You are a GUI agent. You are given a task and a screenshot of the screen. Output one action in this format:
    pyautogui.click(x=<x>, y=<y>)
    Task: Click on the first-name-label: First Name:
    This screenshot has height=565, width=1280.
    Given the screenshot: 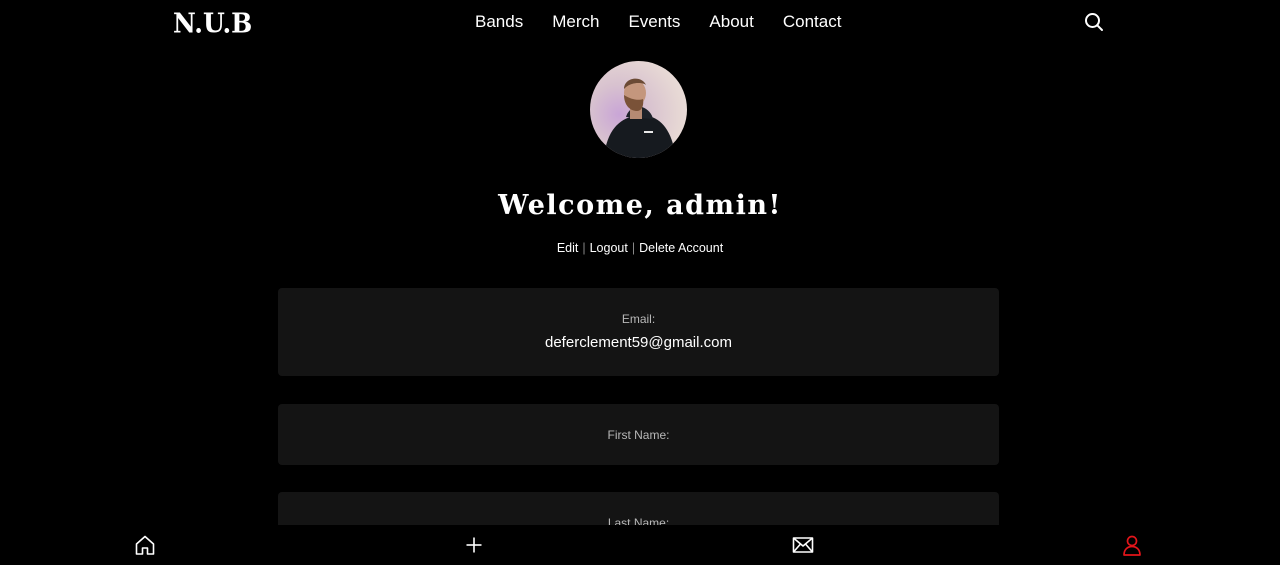 What is the action you would take?
    pyautogui.click(x=638, y=435)
    